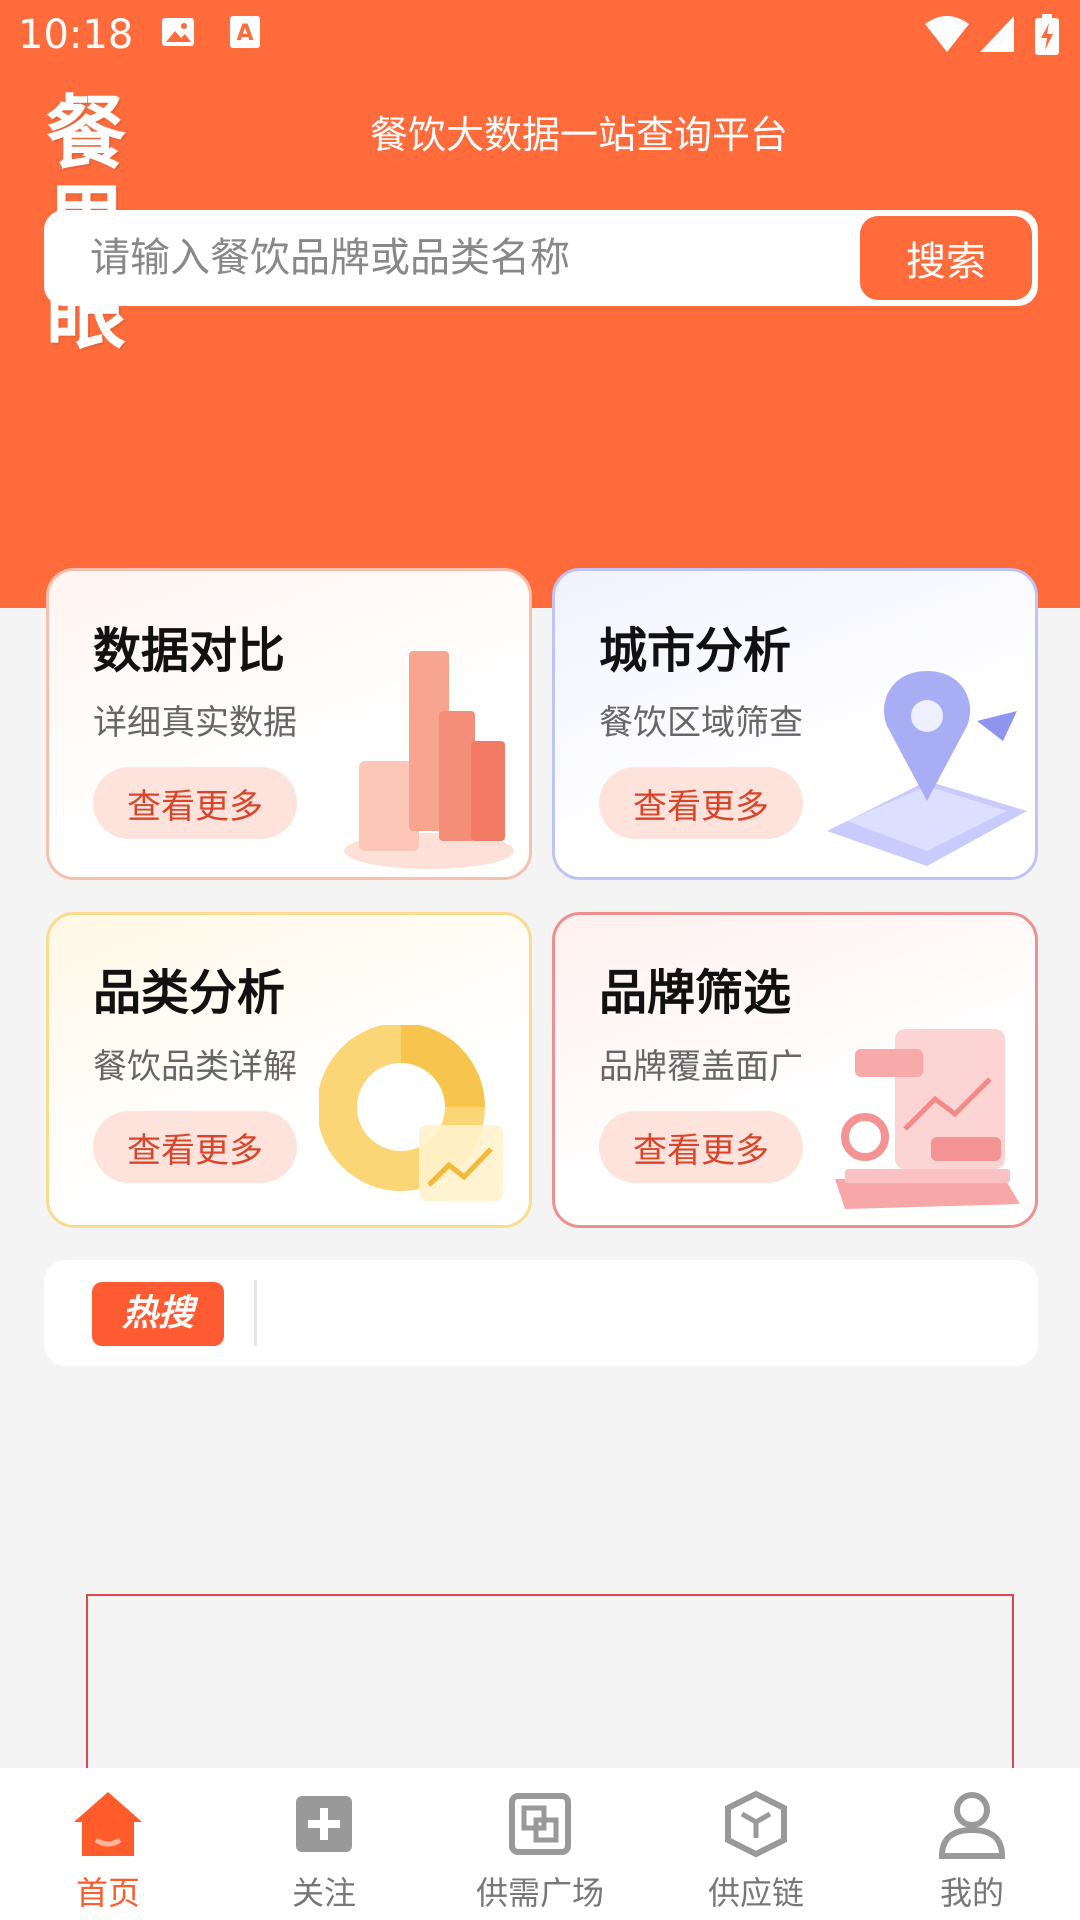  Describe the element at coordinates (429, 758) in the screenshot. I see `bar-chart-icon` at that location.